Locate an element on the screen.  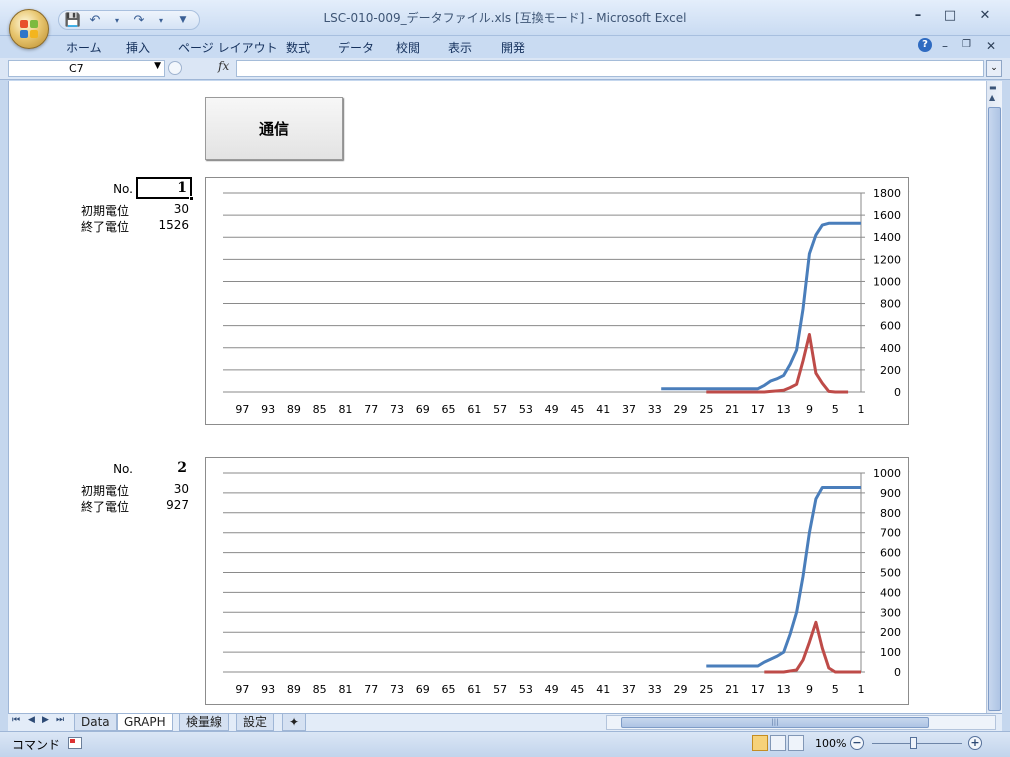
expand-formula-bar-button: ⌄ is located at coordinates (994, 68).